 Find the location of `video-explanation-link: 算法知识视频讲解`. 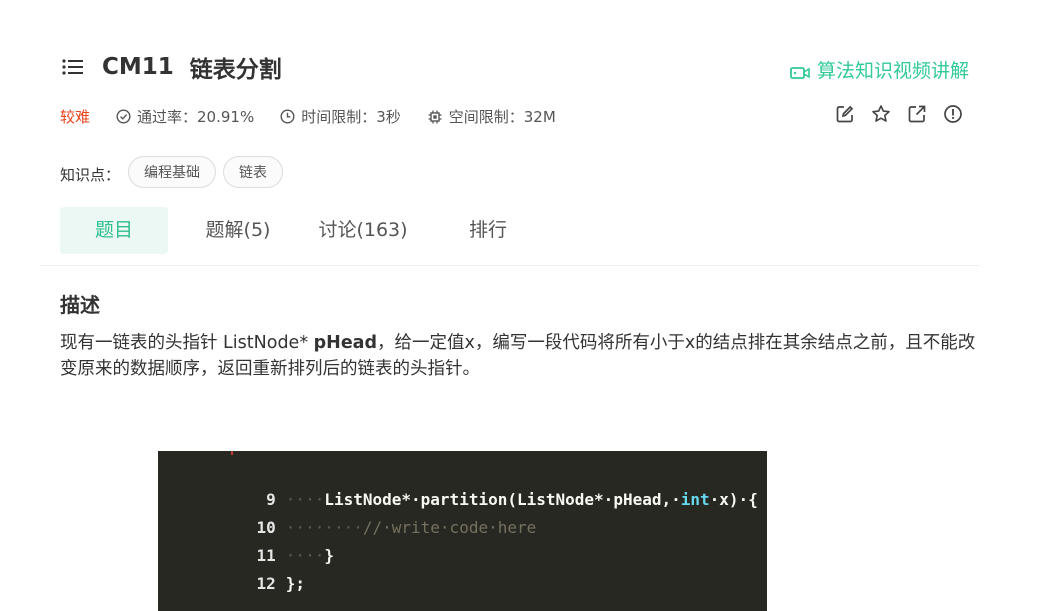

video-explanation-link: 算法知识视频讲解 is located at coordinates (879, 69).